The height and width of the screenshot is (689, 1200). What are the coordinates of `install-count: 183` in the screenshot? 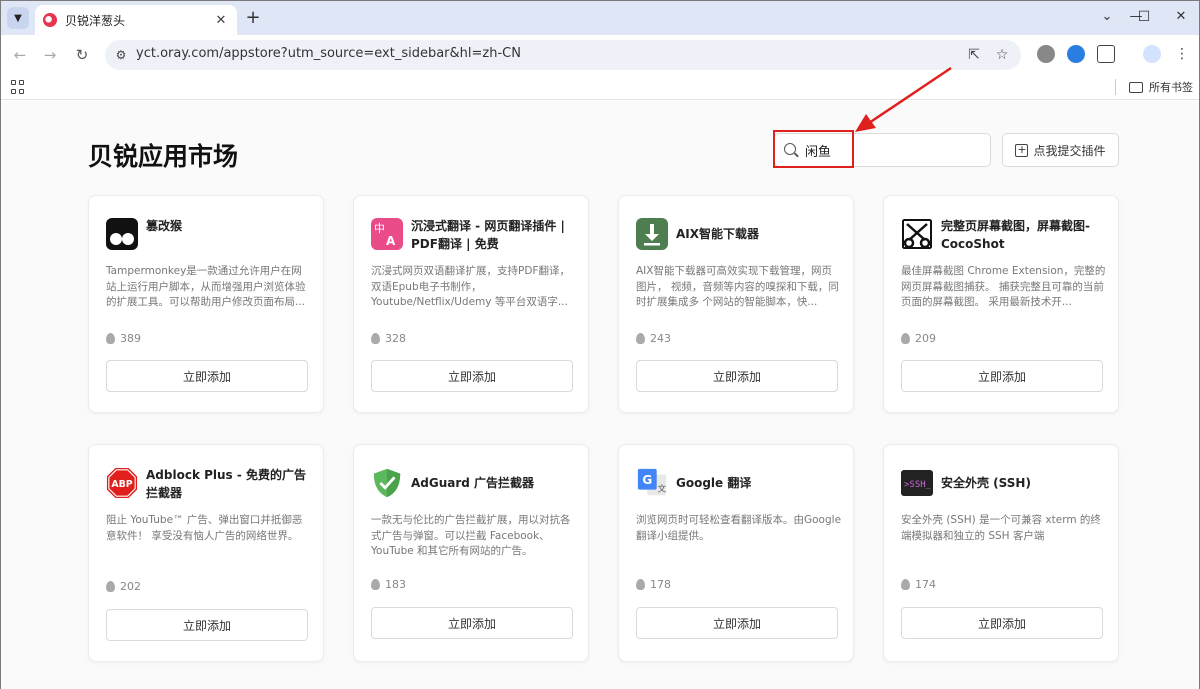 It's located at (388, 584).